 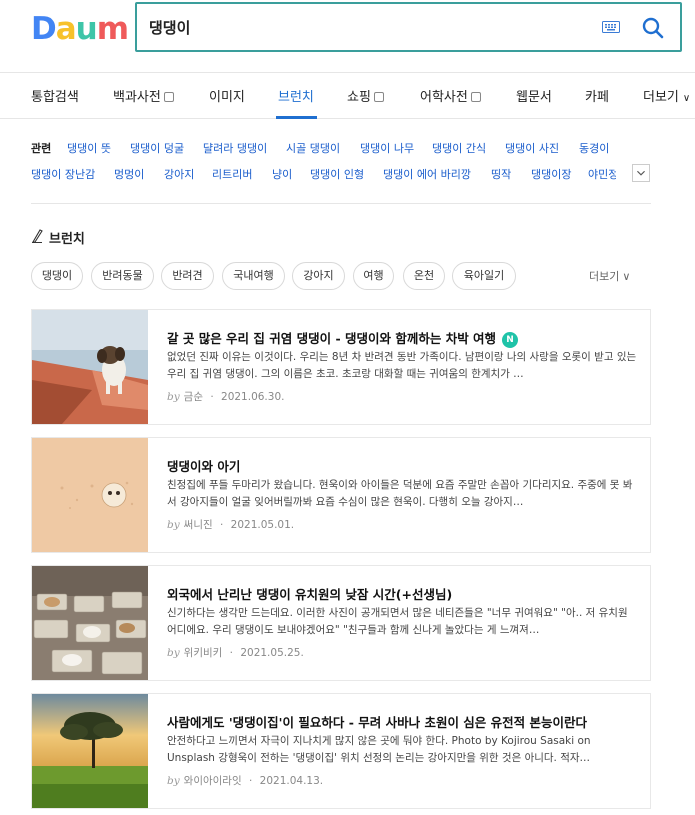 What do you see at coordinates (282, 174) in the screenshot?
I see `related-link: 냥이` at bounding box center [282, 174].